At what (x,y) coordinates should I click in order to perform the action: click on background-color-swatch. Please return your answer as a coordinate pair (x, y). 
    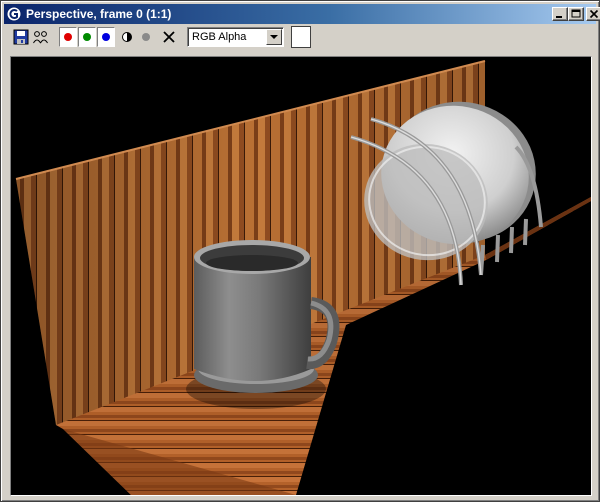
    Looking at the image, I should click on (301, 37).